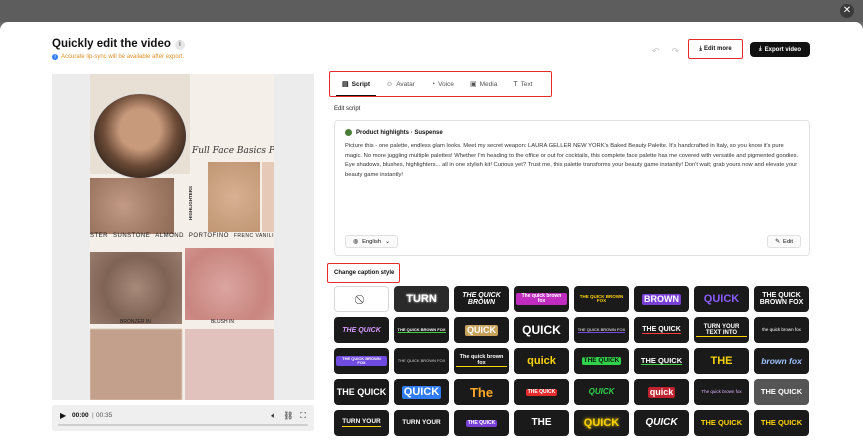 The width and height of the screenshot is (863, 447). I want to click on info-icon: i, so click(179, 45).